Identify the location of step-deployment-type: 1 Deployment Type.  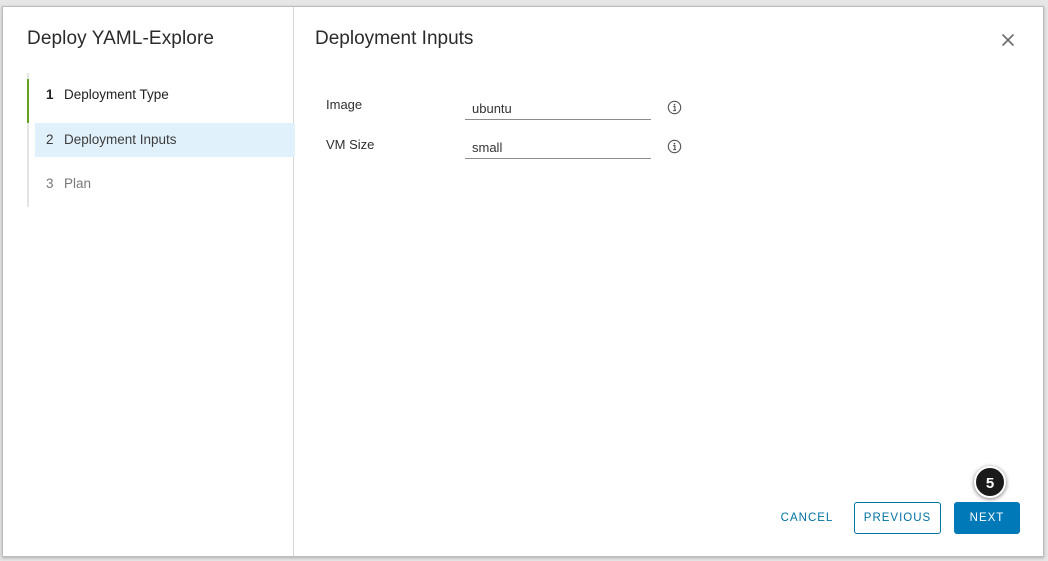
(160, 101).